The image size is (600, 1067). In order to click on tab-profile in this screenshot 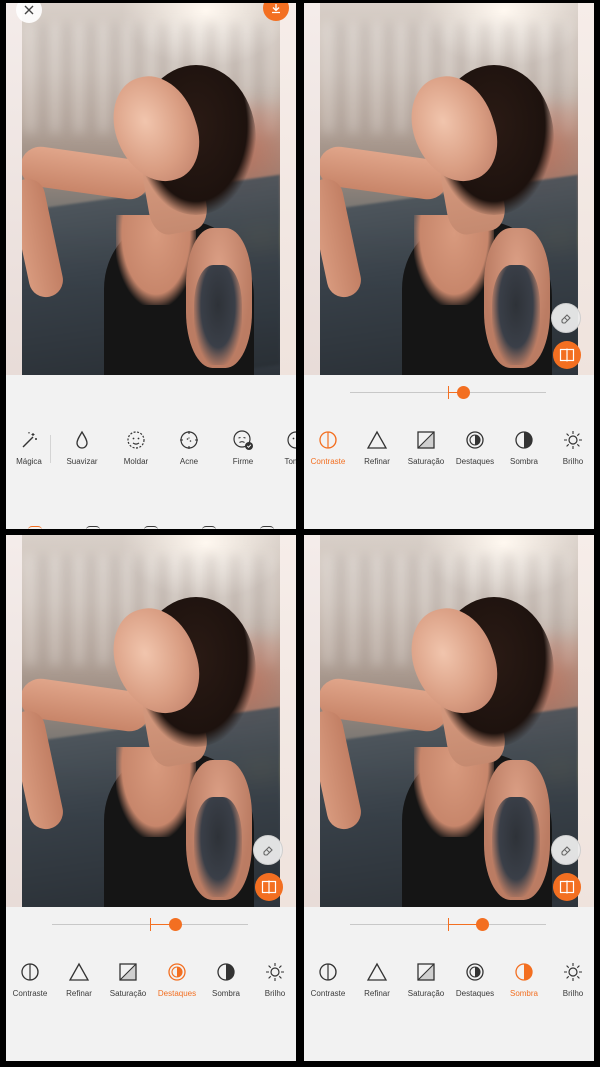, I will do `click(209, 527)`.